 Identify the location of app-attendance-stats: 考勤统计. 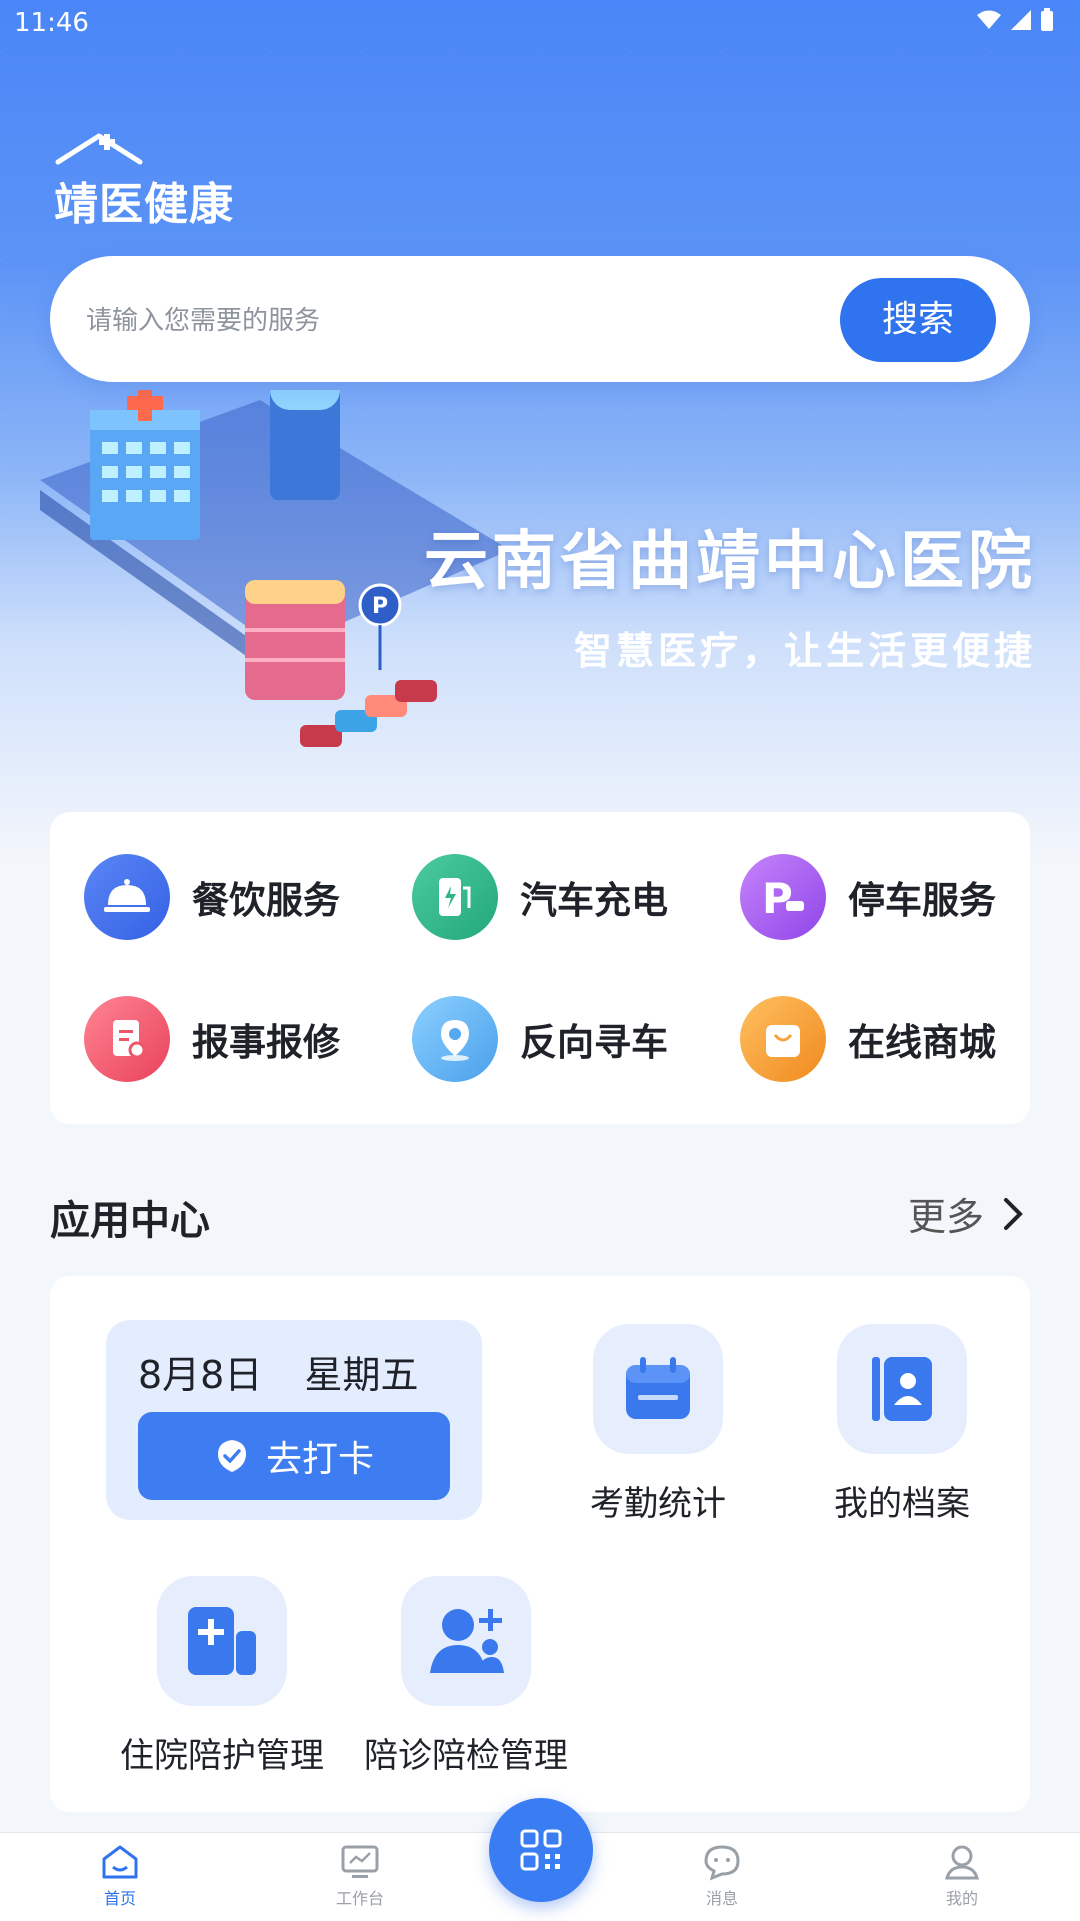
(658, 1424).